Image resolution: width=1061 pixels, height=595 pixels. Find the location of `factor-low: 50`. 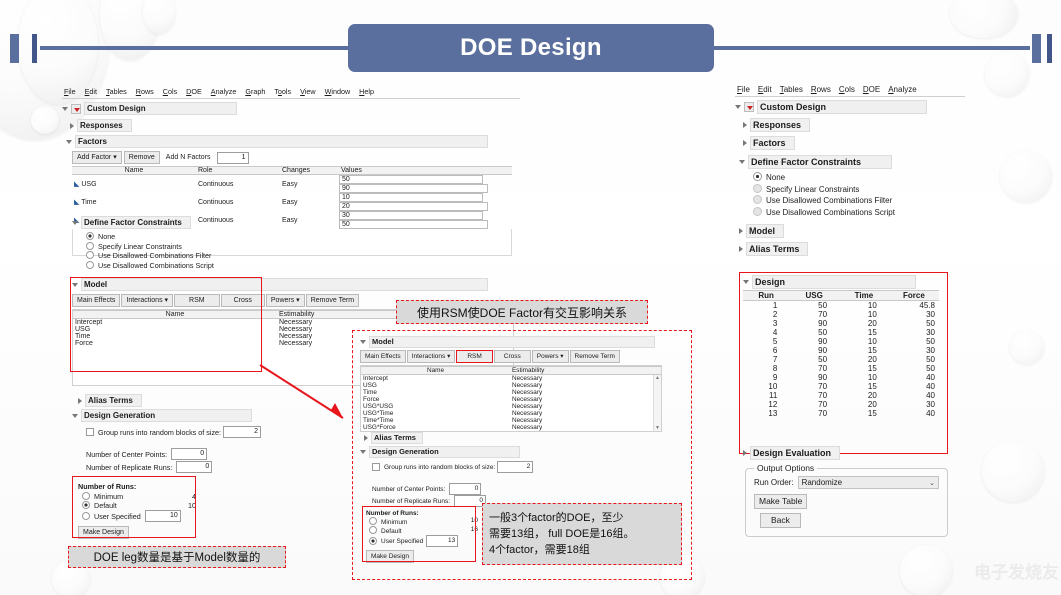

factor-low: 50 is located at coordinates (411, 179).